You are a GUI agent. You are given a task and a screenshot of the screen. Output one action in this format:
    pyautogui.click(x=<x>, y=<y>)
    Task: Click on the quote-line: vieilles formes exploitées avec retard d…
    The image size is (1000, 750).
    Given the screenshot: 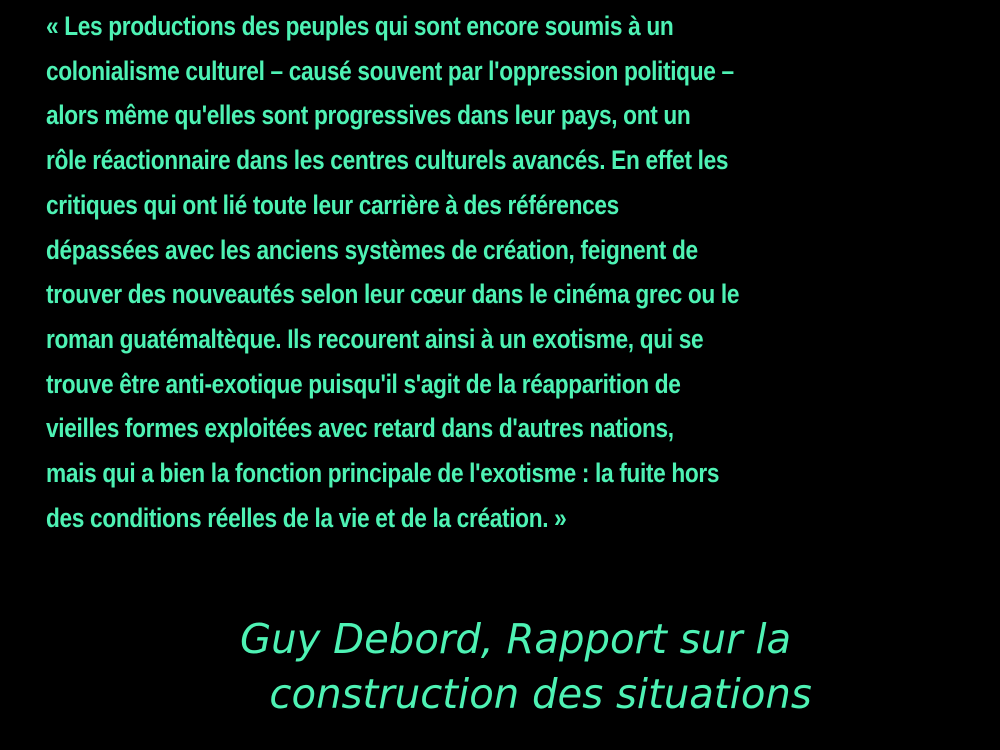 What is the action you would take?
    pyautogui.click(x=360, y=428)
    